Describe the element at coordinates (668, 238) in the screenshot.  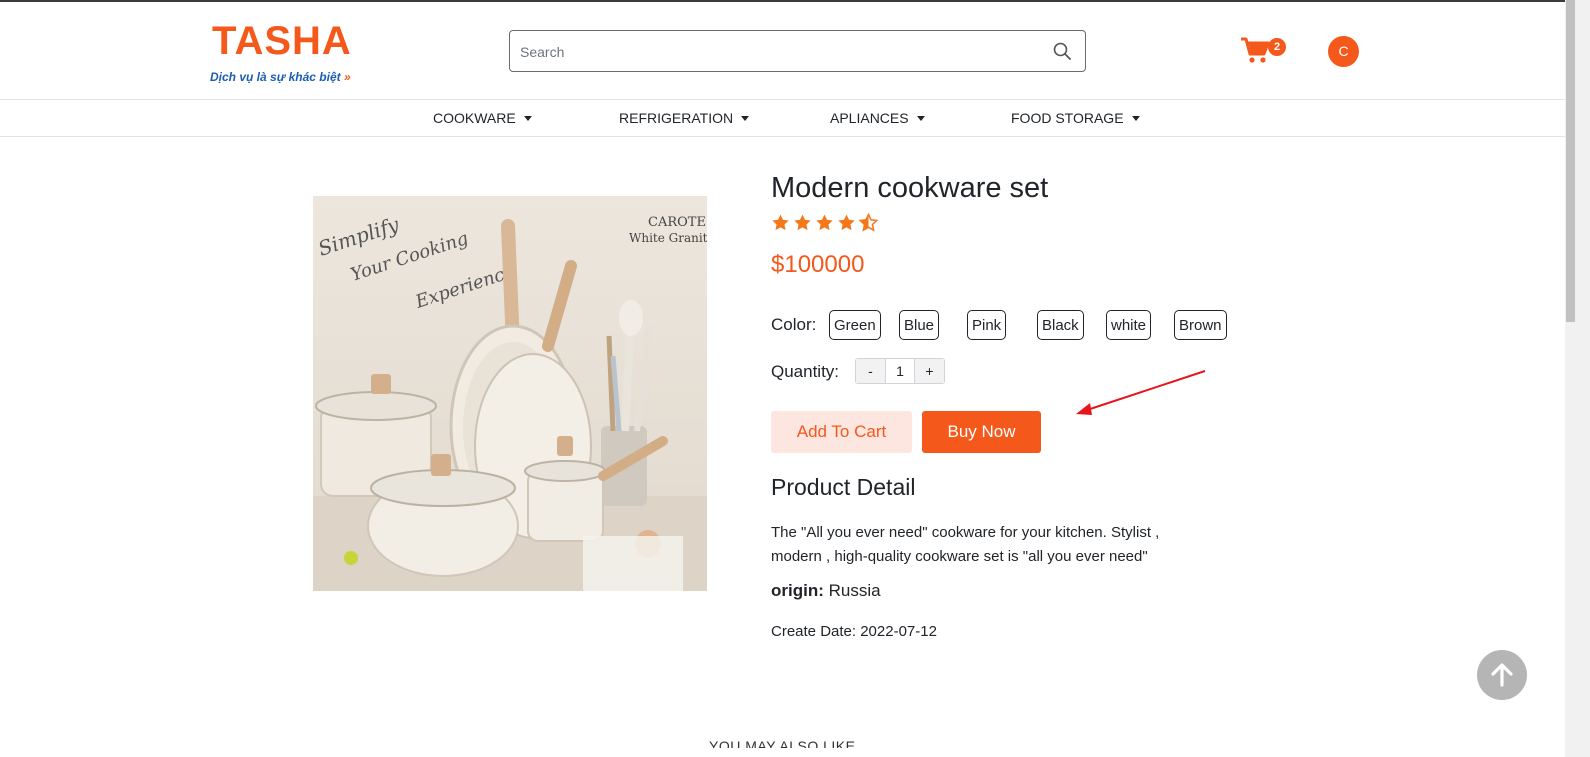
I see `svg-text: White Granite` at that location.